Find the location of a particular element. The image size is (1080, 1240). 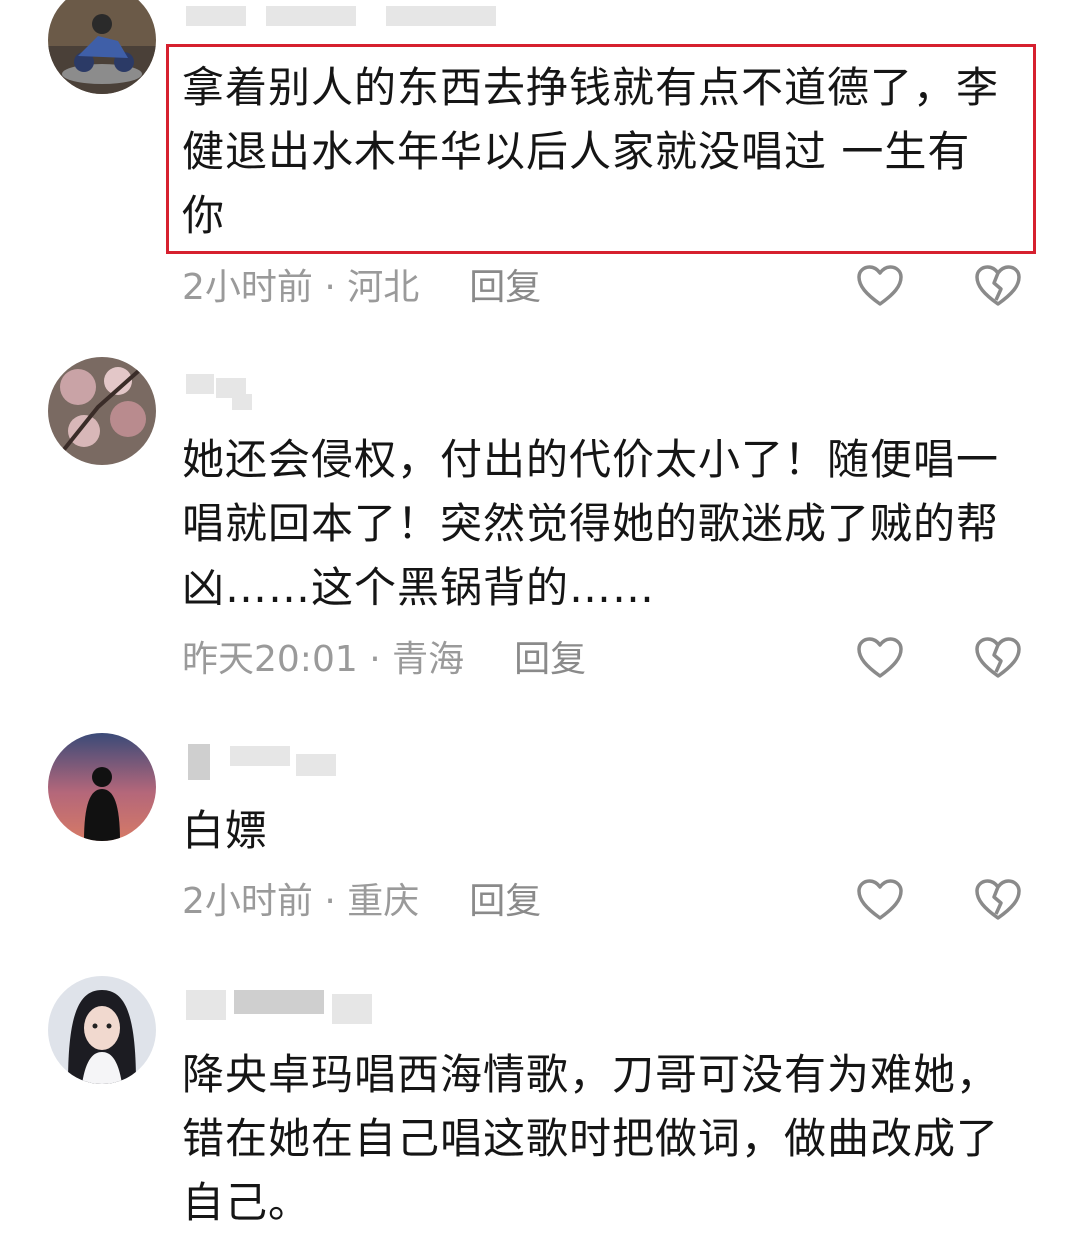

comment-meta: 昨天20:01 · 青海 回复 is located at coordinates (384, 660).